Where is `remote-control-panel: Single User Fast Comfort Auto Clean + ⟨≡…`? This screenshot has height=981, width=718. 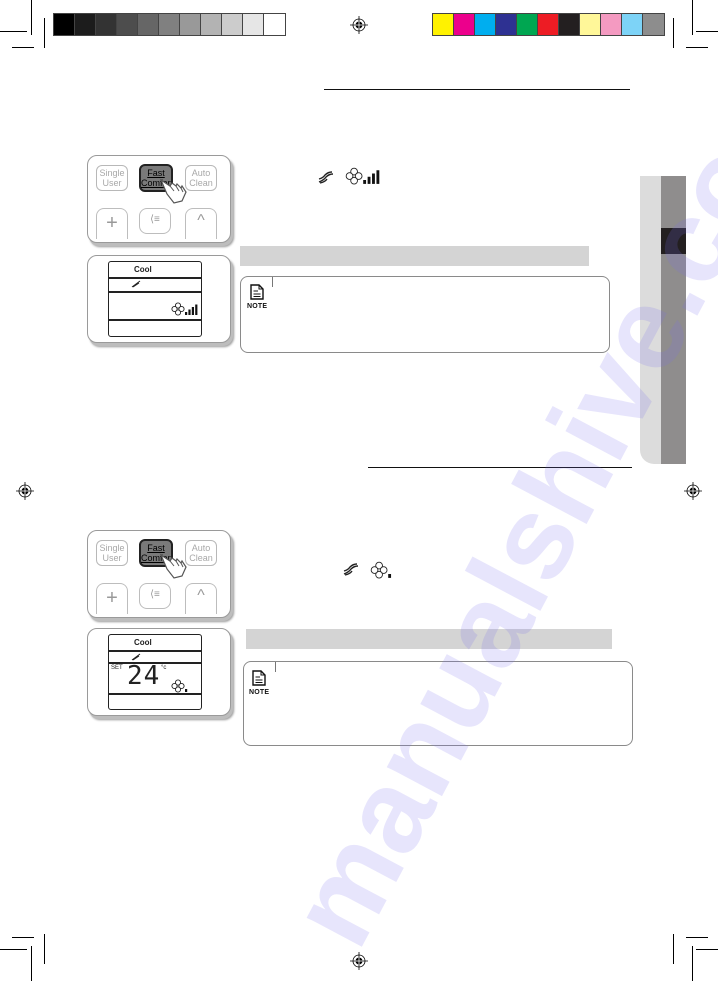
remote-control-panel: Single User Fast Comfort Auto Clean + ⟨≡… is located at coordinates (159, 574).